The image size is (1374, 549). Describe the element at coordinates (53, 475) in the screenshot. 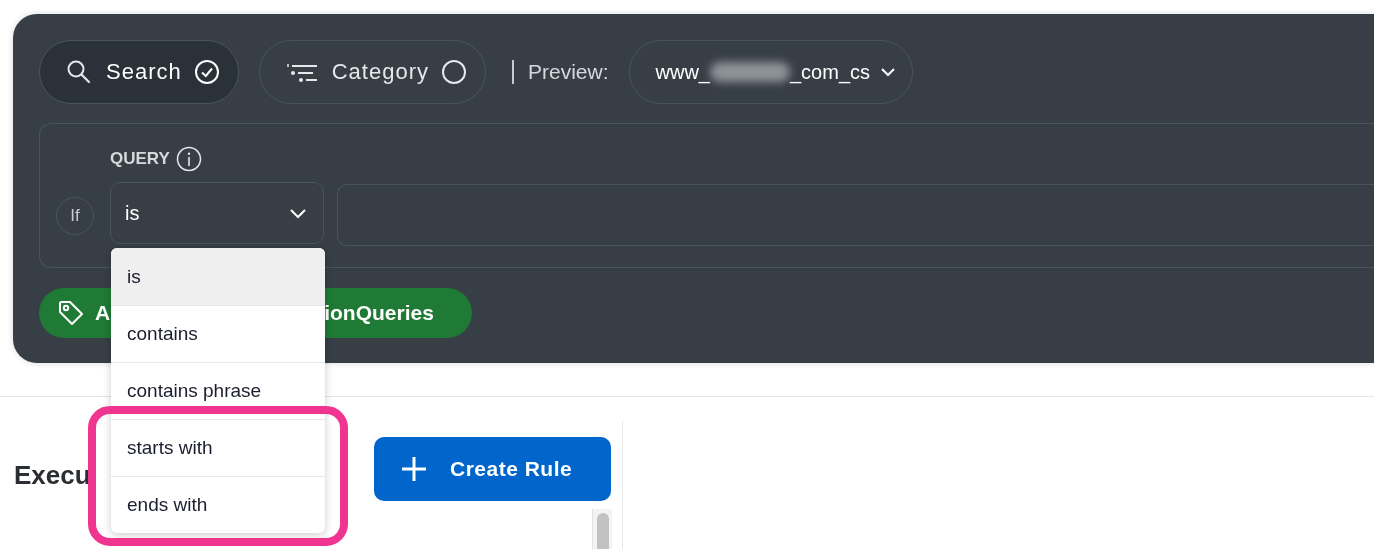

I see `section-heading: Execu` at that location.